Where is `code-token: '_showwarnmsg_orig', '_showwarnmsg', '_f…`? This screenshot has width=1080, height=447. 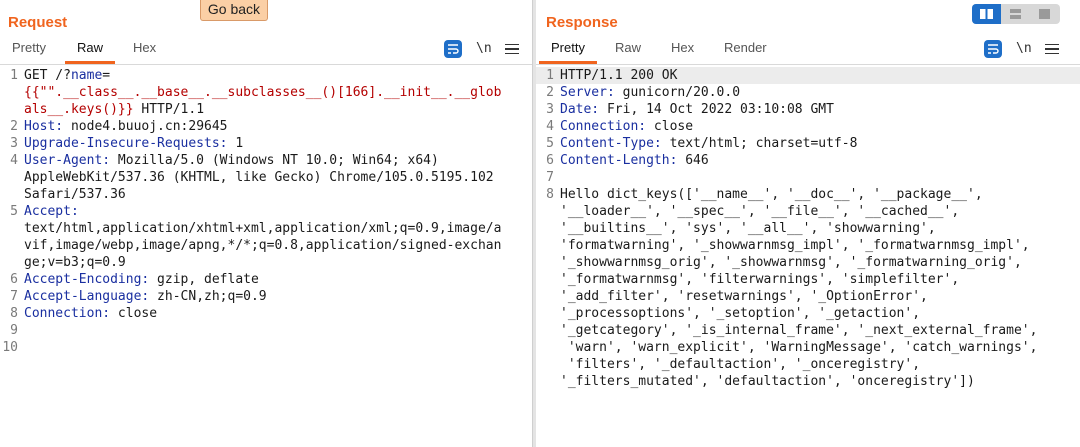
code-token: '_showwarnmsg_orig', '_showwarnmsg', '_f… is located at coordinates (791, 262).